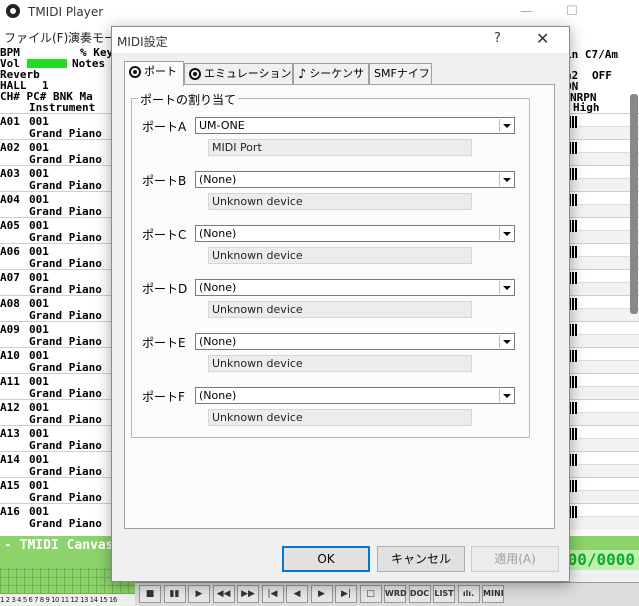 The height and width of the screenshot is (606, 639). I want to click on port-b-label: ポートB, so click(164, 181).